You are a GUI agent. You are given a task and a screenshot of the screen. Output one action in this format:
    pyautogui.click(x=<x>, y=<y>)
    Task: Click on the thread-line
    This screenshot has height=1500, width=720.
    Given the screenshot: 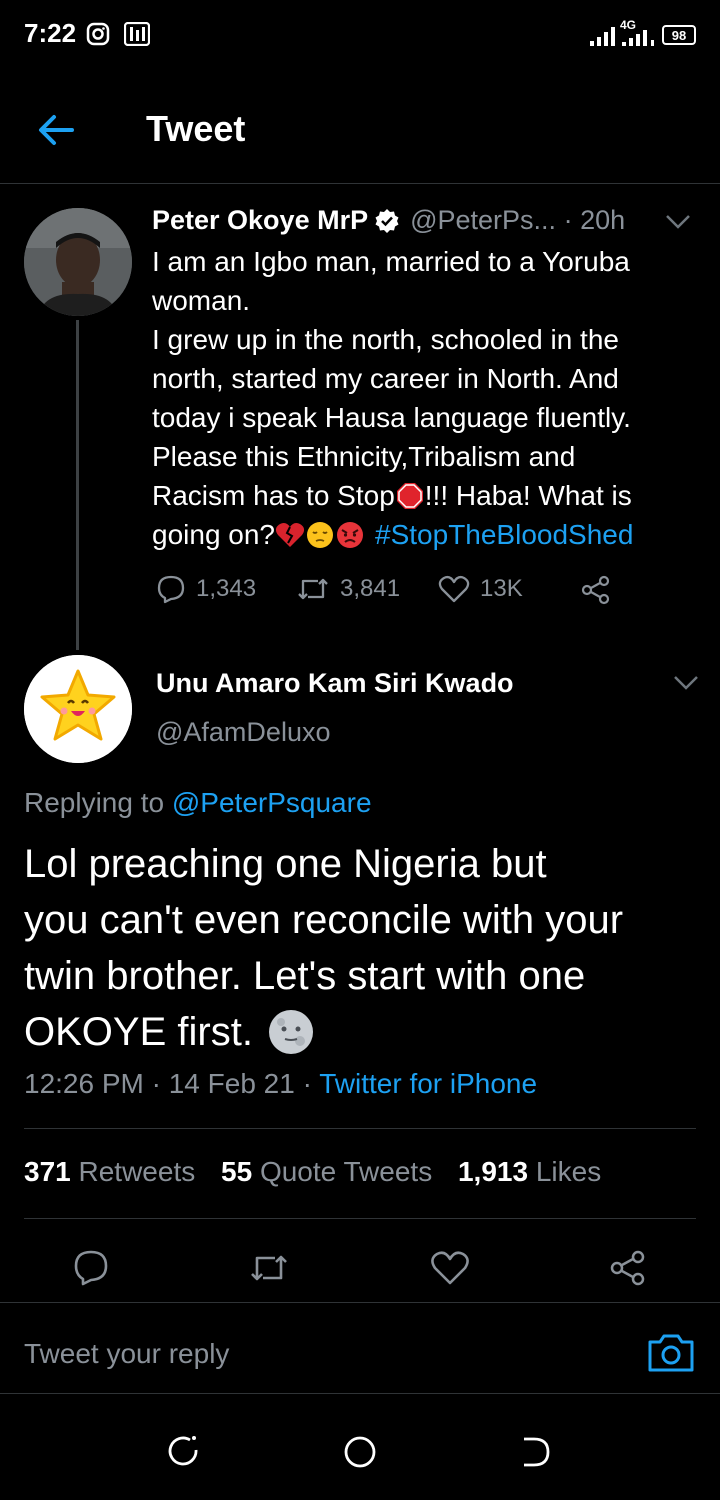 What is the action you would take?
    pyautogui.click(x=77, y=485)
    